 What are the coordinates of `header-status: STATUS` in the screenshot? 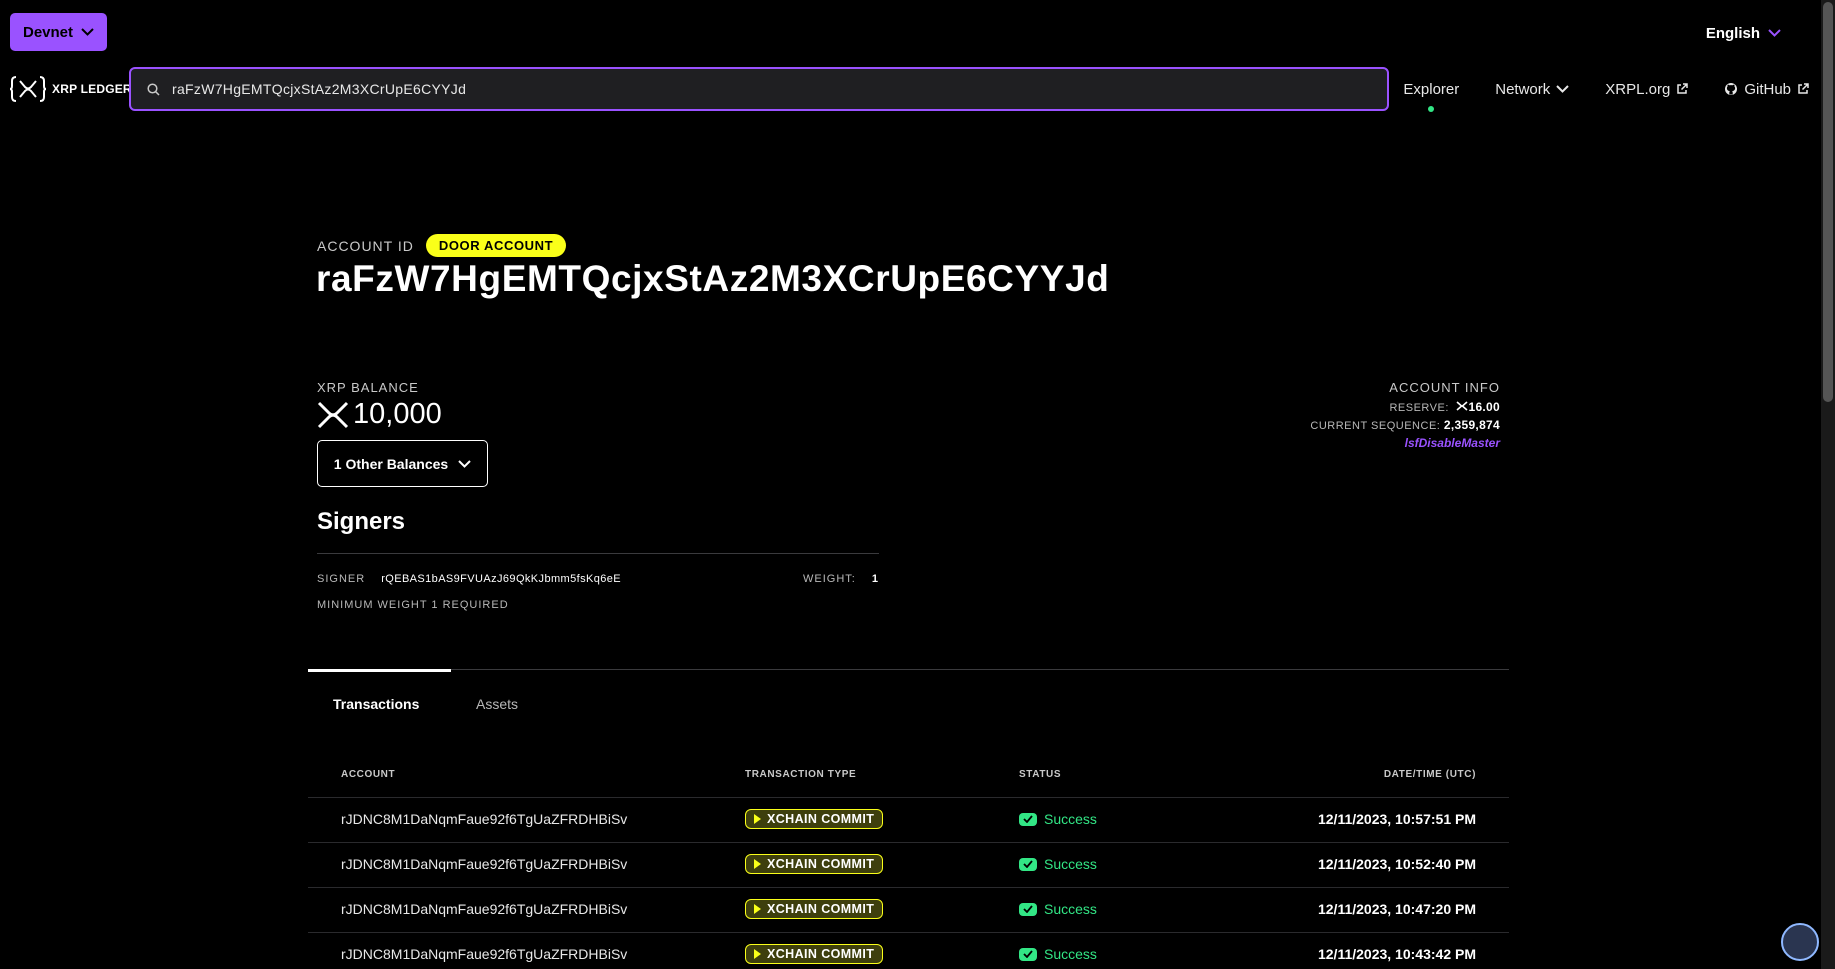 It's located at (1040, 774).